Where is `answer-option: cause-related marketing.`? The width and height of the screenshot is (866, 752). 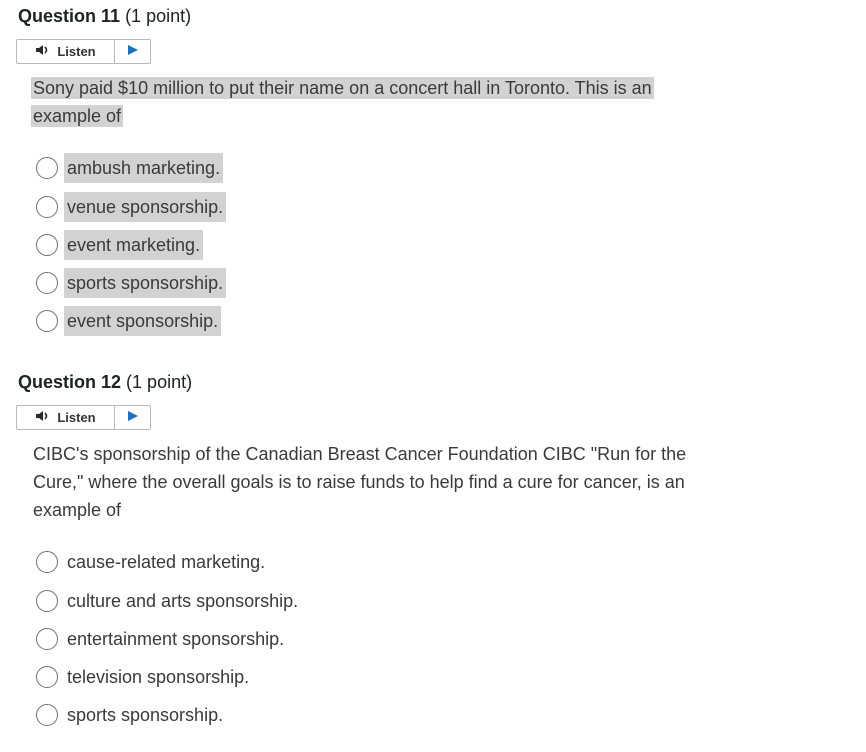
answer-option: cause-related marketing. is located at coordinates (152, 562).